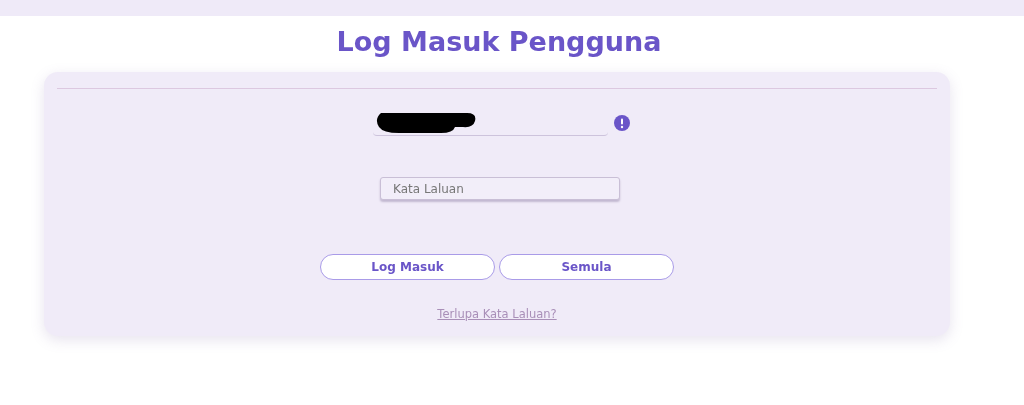  What do you see at coordinates (499, 42) in the screenshot?
I see `page-title: Log Masuk Pengguna` at bounding box center [499, 42].